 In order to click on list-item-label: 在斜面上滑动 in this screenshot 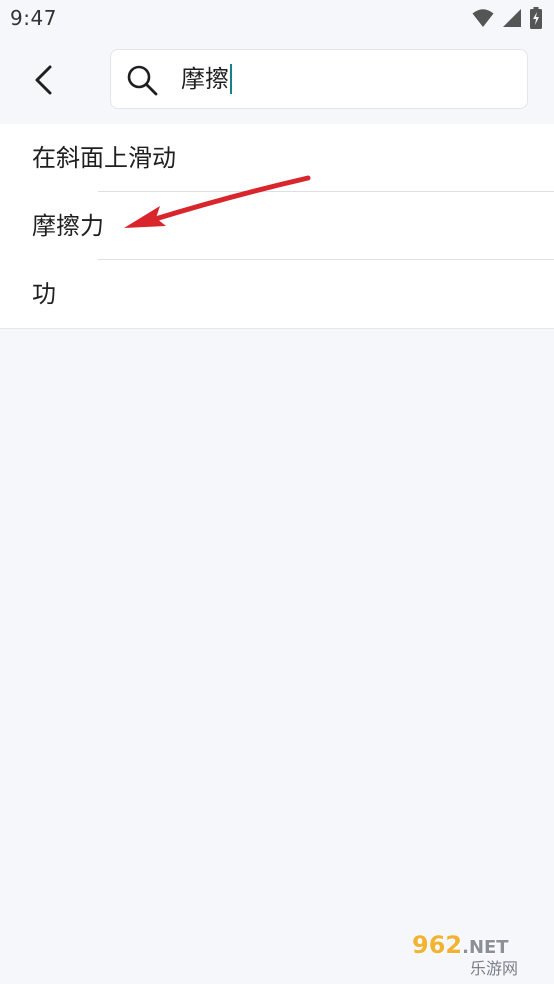, I will do `click(104, 158)`.